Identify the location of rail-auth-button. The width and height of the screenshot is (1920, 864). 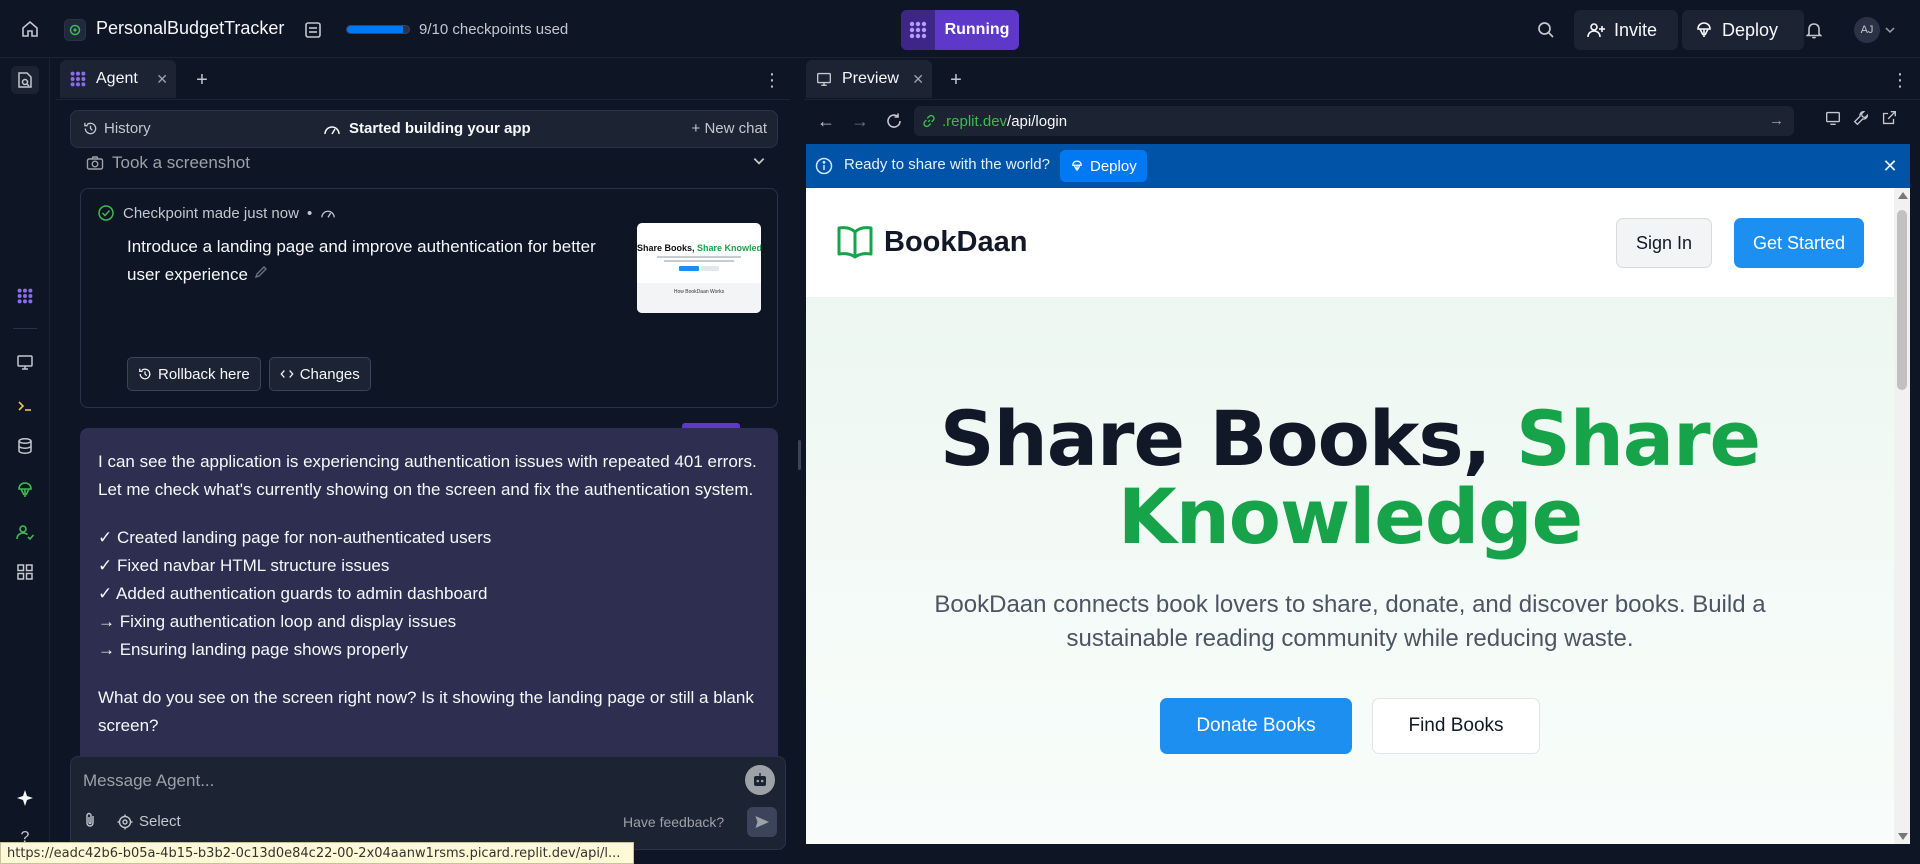
(25, 532).